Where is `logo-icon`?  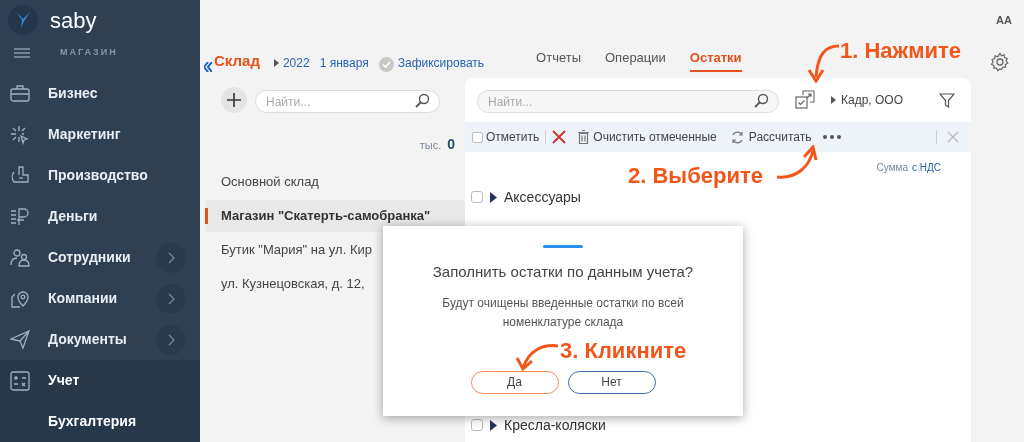
logo-icon is located at coordinates (23, 20).